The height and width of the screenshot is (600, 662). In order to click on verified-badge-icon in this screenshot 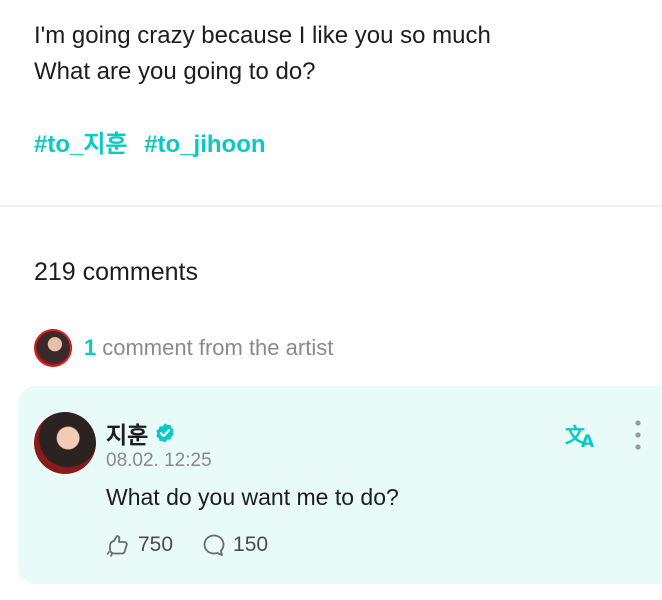, I will do `click(165, 433)`.